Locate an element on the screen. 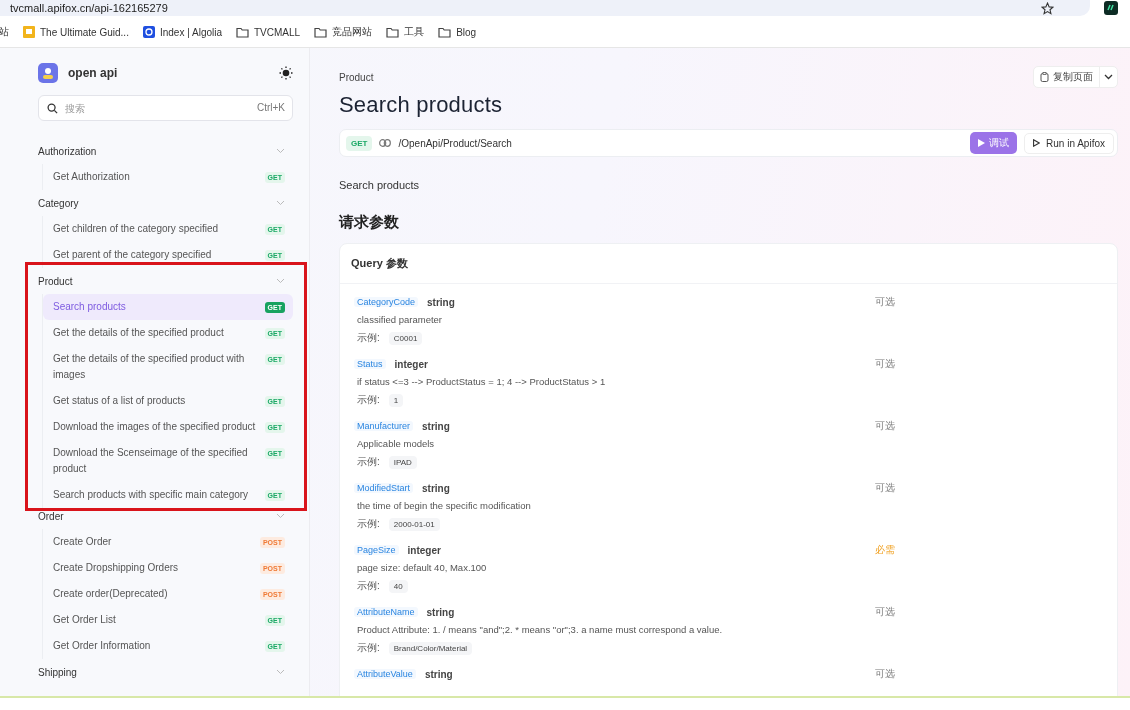  param-name: Manufacturer is located at coordinates (384, 426).